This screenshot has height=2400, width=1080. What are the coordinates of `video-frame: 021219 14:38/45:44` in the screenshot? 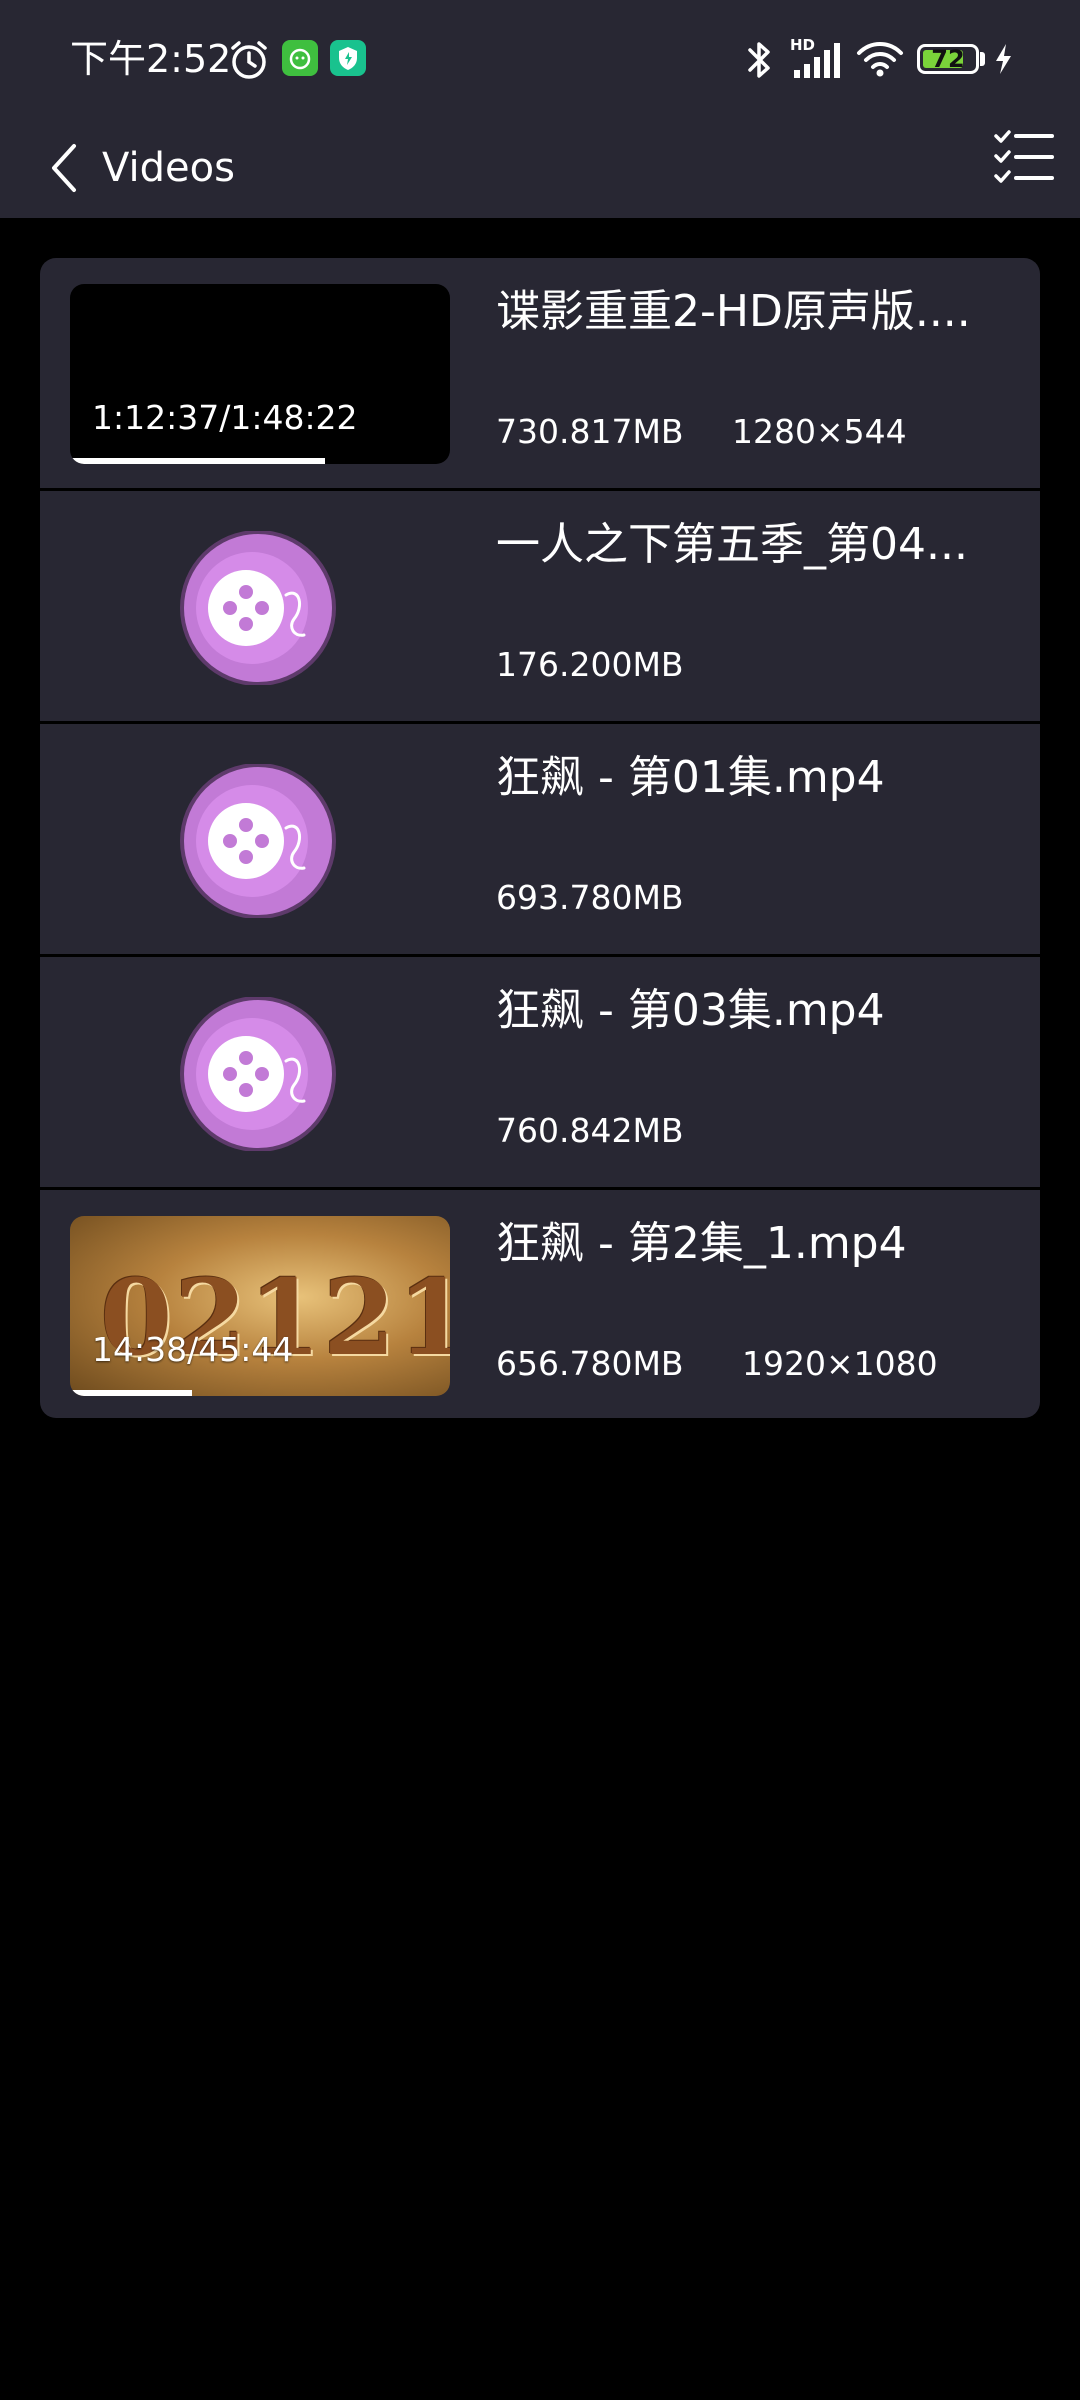 It's located at (260, 1306).